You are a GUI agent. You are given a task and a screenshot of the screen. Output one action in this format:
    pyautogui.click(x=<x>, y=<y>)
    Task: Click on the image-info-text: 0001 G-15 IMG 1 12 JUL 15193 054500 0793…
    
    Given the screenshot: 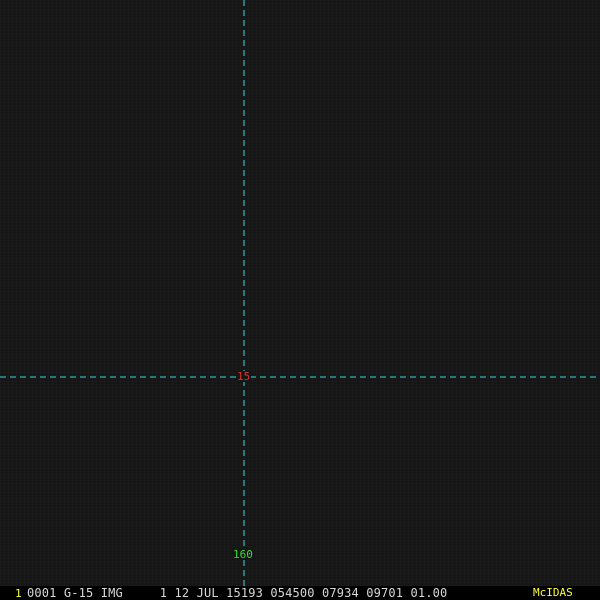 What is the action you would take?
    pyautogui.click(x=237, y=593)
    